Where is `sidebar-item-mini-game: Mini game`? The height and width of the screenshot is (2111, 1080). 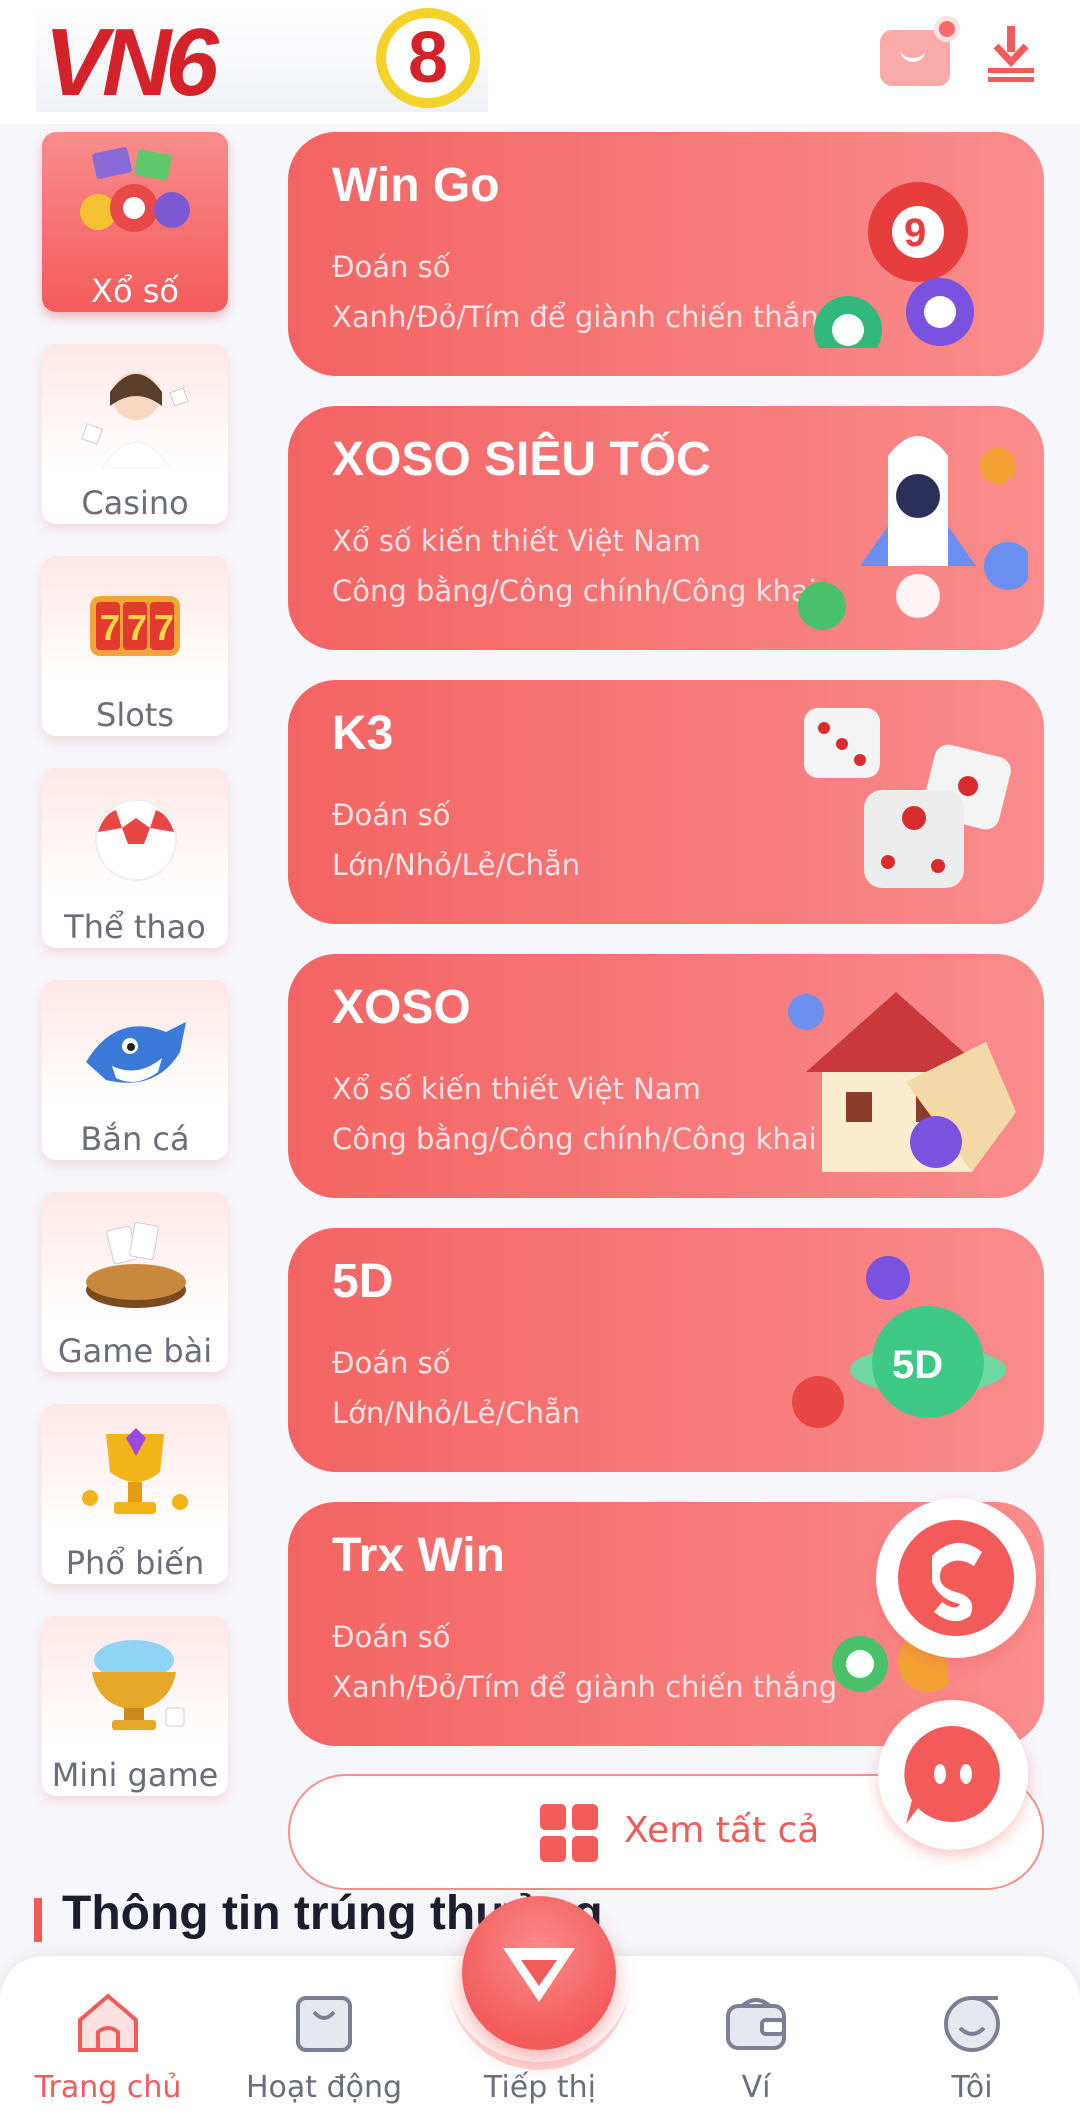
sidebar-item-mini-game: Mini game is located at coordinates (135, 1706).